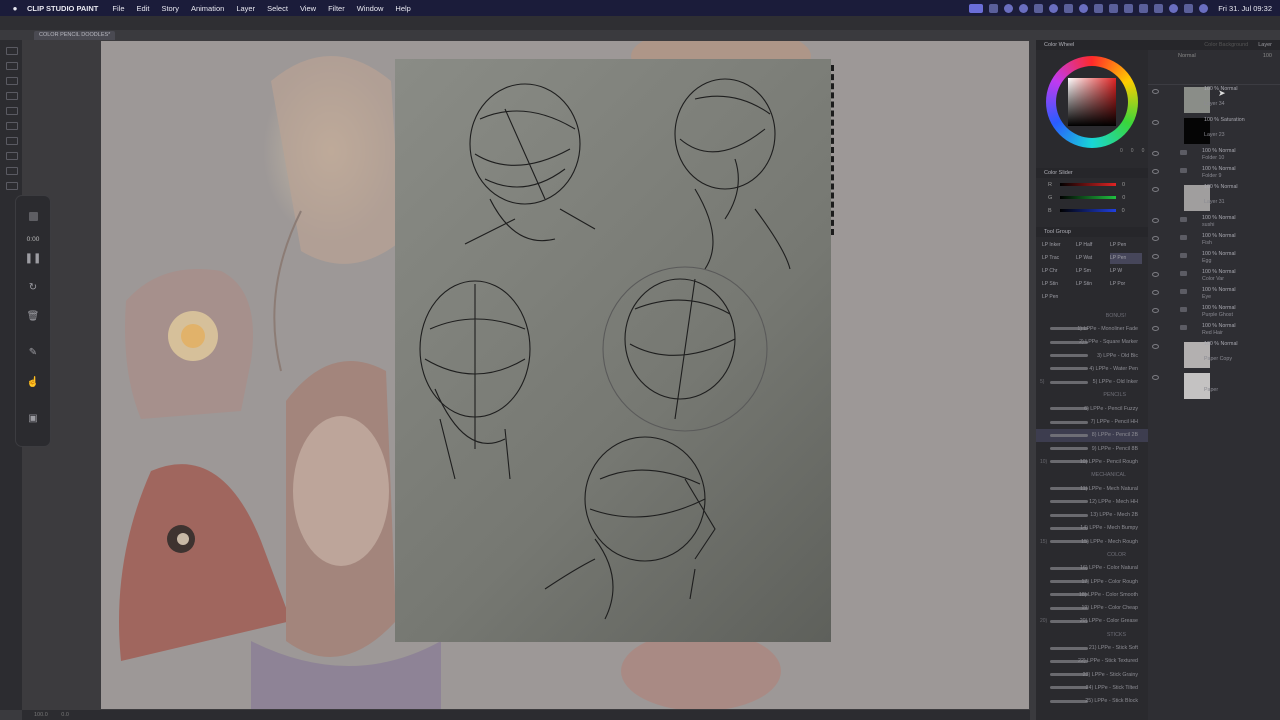  What do you see at coordinates (1214, 386) in the screenshot?
I see `layer-row: Paper` at bounding box center [1214, 386].